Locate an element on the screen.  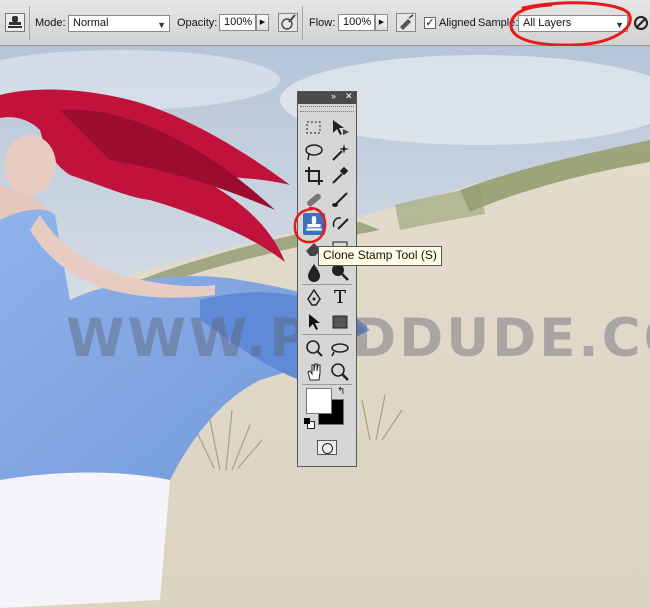
crop-tool-icon is located at coordinates (314, 176).